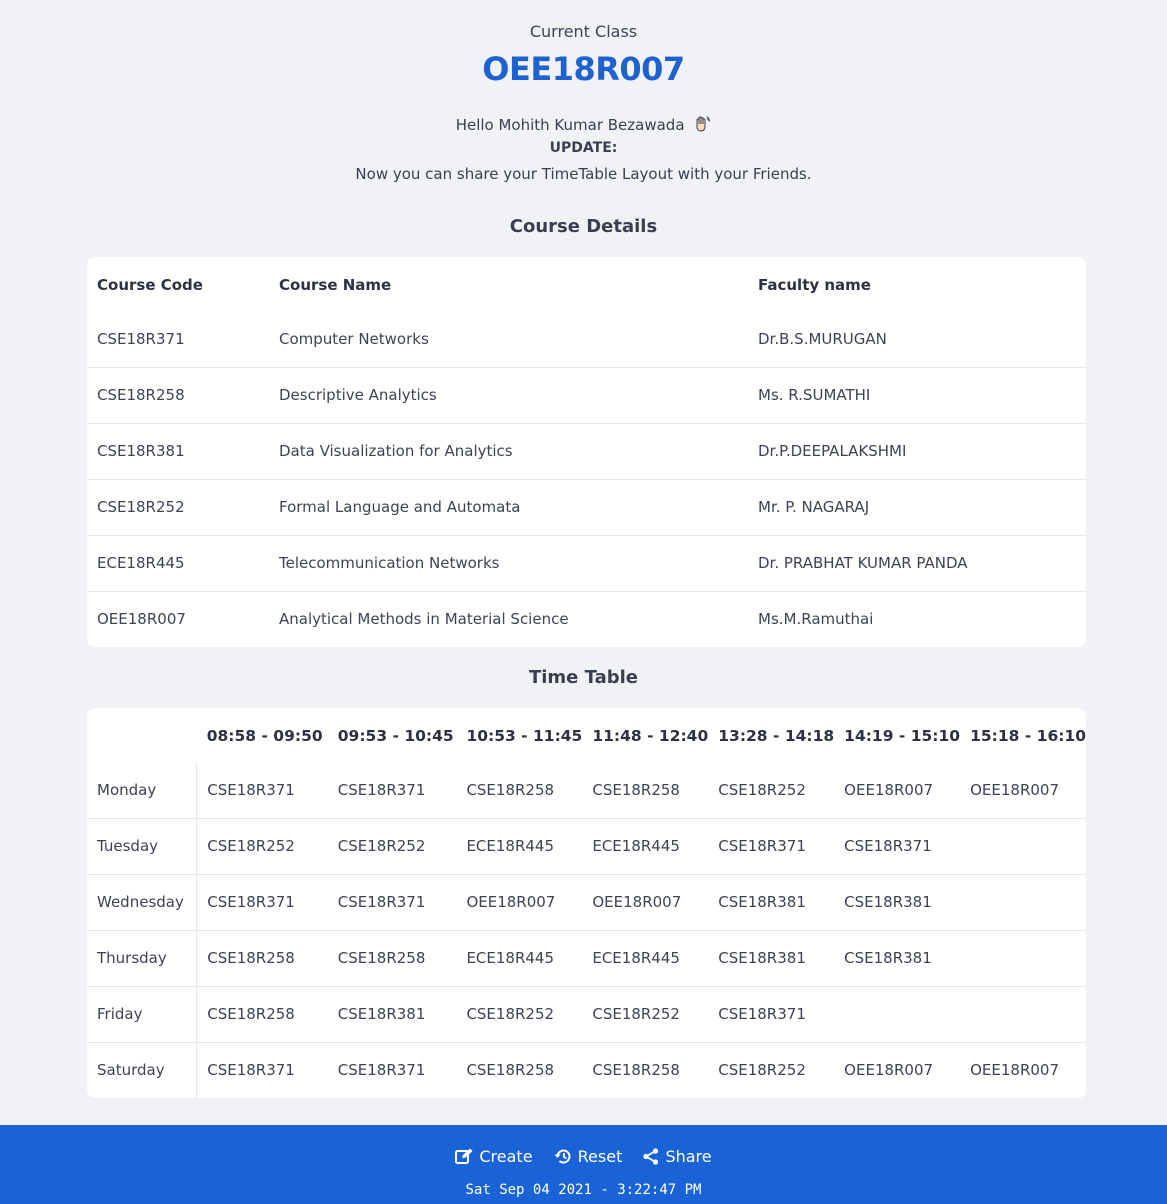 This screenshot has width=1167, height=1204. Describe the element at coordinates (424, 619) in the screenshot. I see `course-name-cell: Analytical Methods in Material Science` at that location.